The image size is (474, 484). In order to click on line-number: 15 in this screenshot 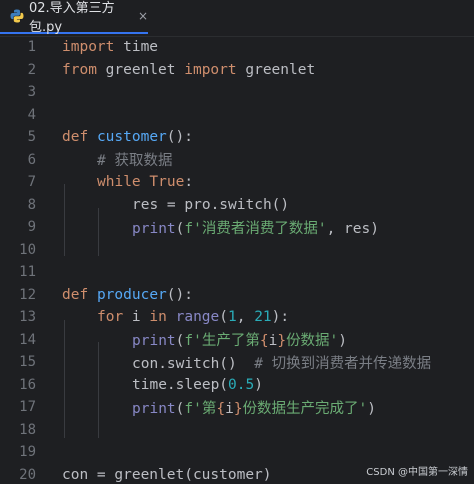, I will do `click(27, 362)`.